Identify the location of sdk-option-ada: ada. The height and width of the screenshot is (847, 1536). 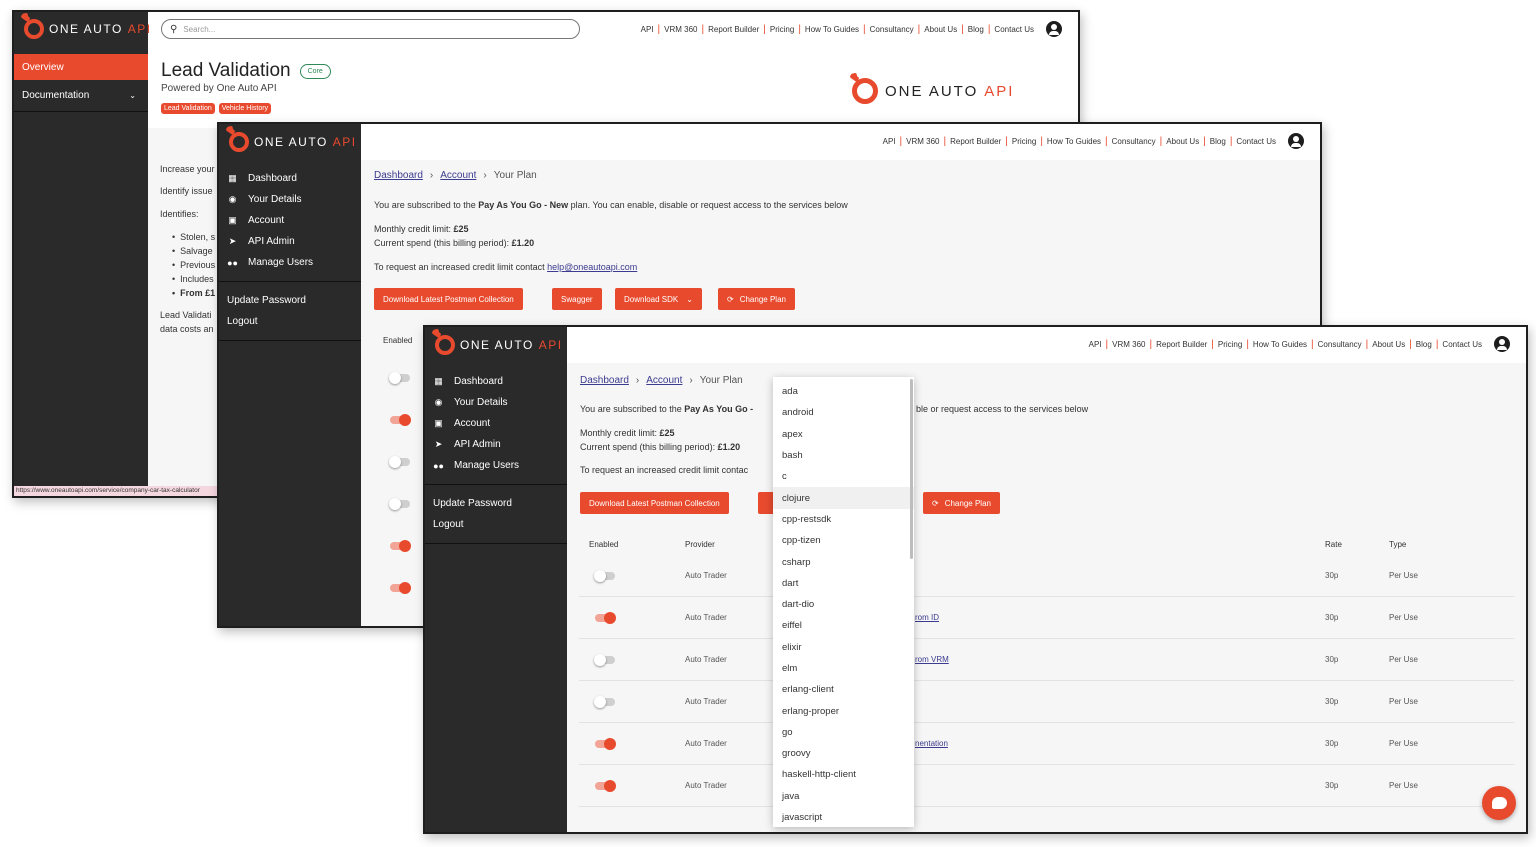
(843, 391).